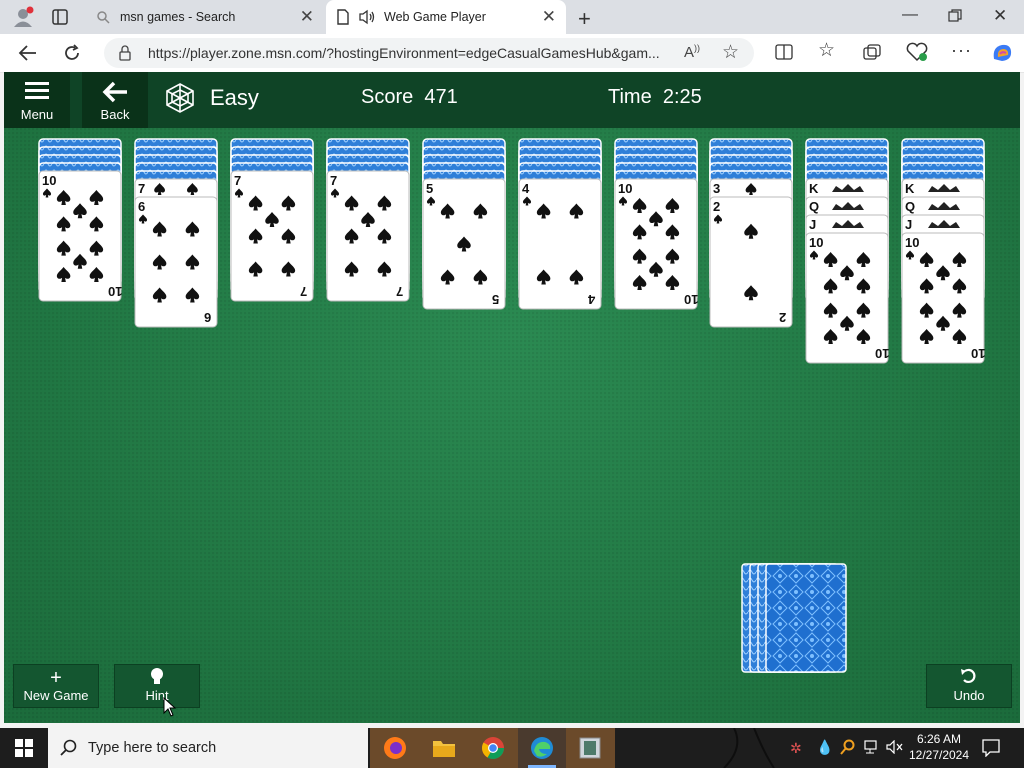  I want to click on network-icon, so click(872, 749).